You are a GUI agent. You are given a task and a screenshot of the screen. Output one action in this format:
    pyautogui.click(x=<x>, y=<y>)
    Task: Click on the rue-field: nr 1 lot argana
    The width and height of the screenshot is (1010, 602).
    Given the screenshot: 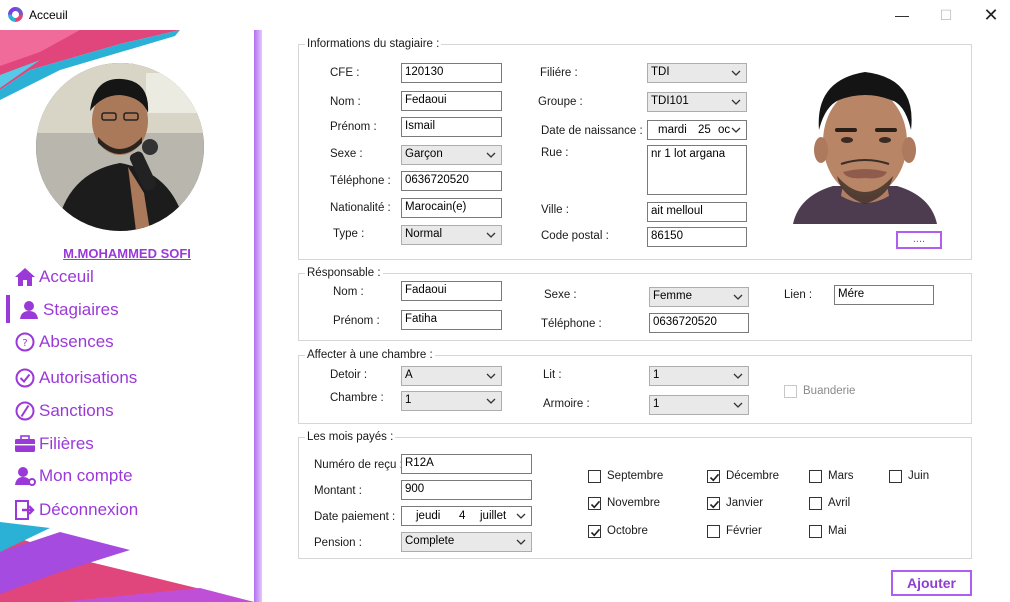 What is the action you would take?
    pyautogui.click(x=697, y=170)
    